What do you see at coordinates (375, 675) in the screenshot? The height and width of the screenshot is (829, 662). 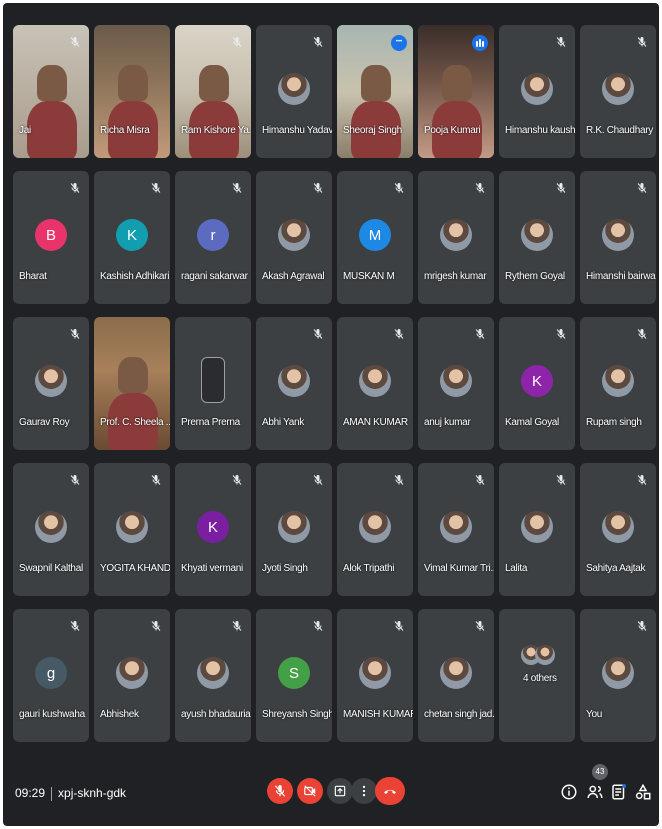 I see `participant-tile: MANISH KUMAR` at bounding box center [375, 675].